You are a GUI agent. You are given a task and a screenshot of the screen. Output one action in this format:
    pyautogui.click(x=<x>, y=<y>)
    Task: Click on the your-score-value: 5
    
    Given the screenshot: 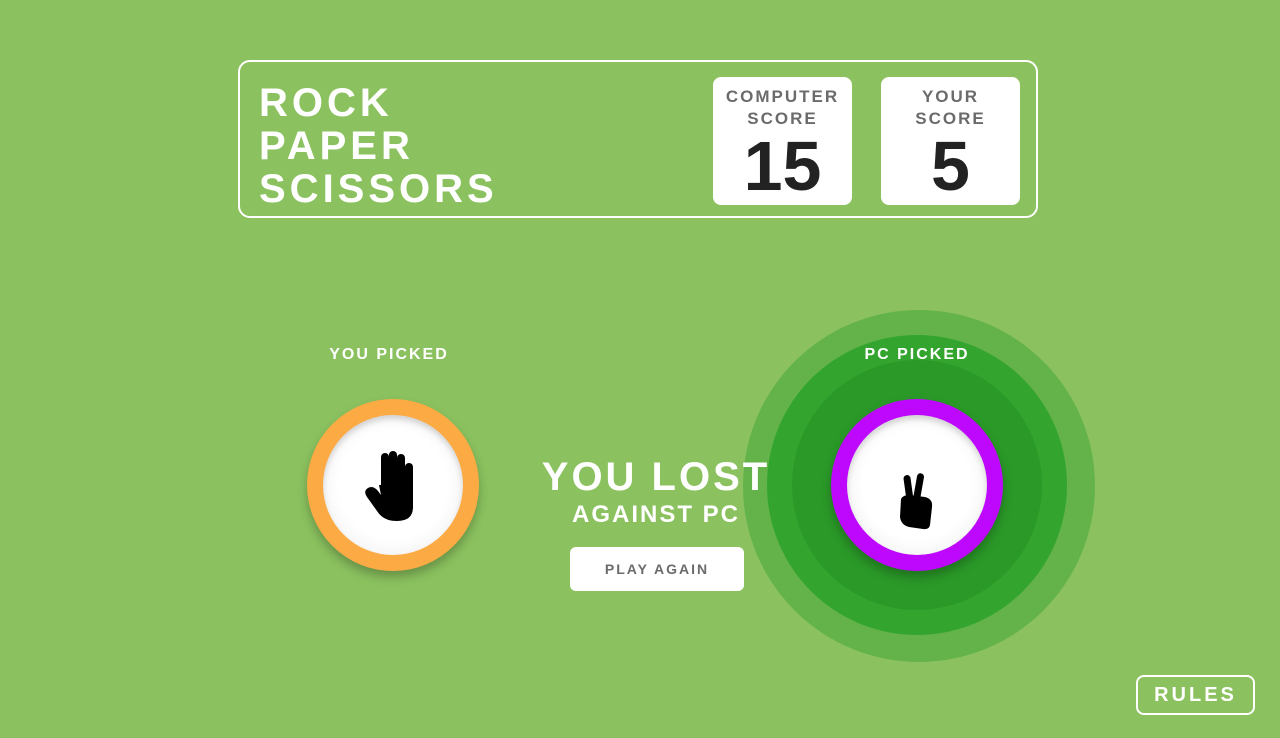 What is the action you would take?
    pyautogui.click(x=950, y=166)
    